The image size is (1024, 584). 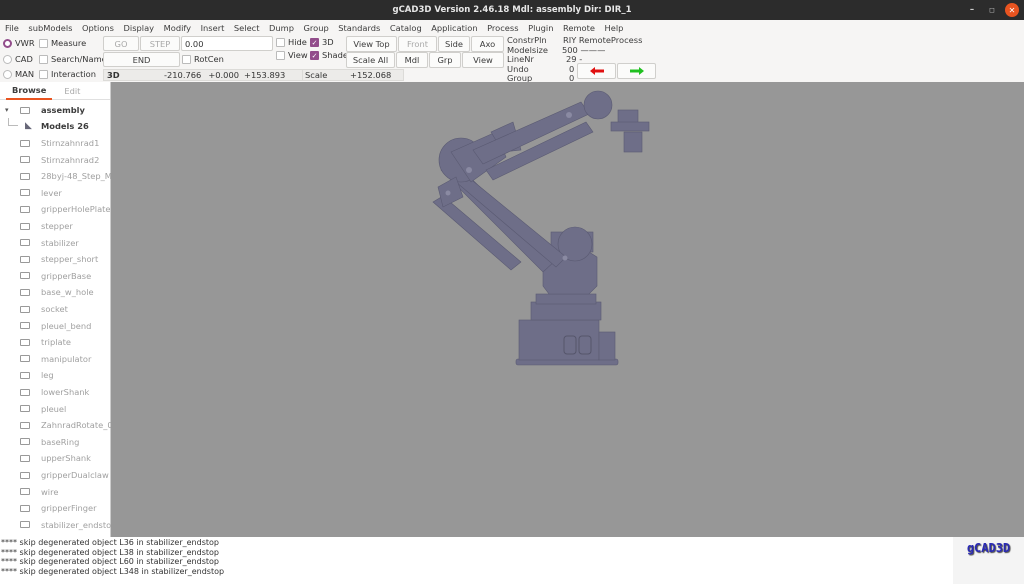 I want to click on tree-item: stabilizer_endstop, so click(x=55, y=525).